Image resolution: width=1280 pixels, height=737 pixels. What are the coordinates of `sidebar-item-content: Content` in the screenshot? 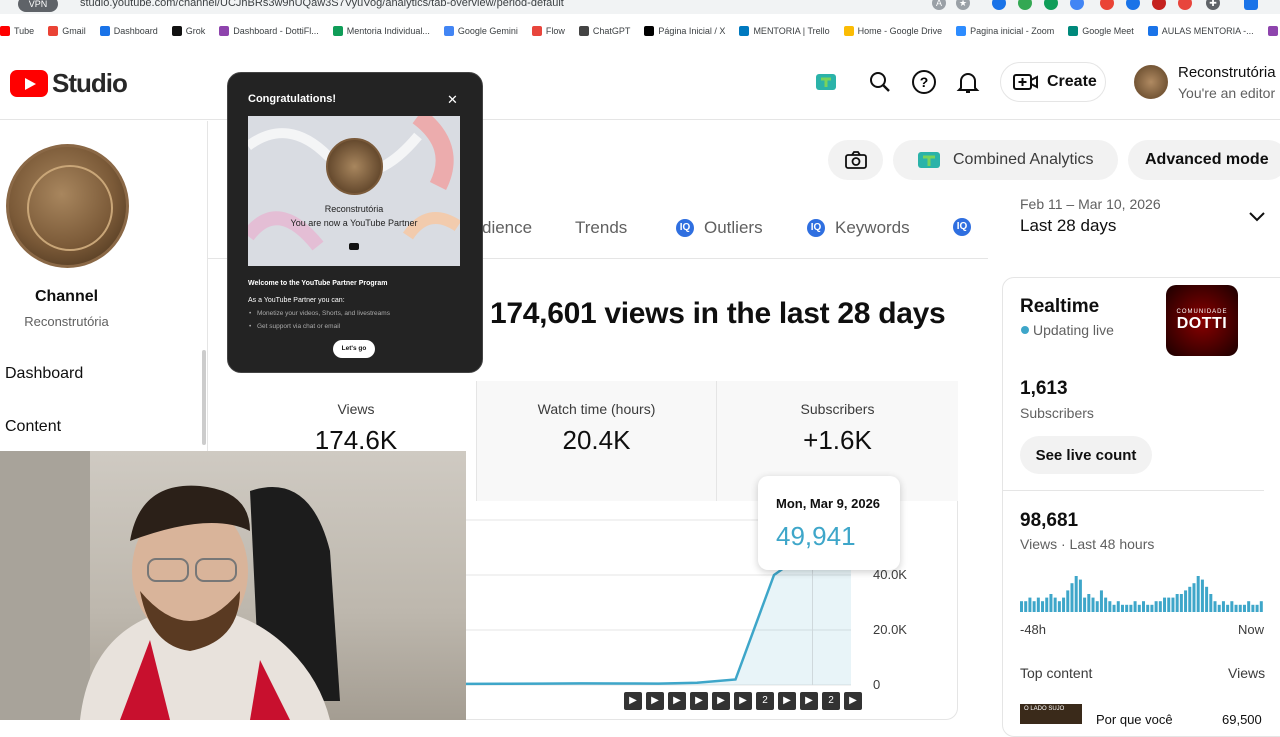 It's located at (33, 427).